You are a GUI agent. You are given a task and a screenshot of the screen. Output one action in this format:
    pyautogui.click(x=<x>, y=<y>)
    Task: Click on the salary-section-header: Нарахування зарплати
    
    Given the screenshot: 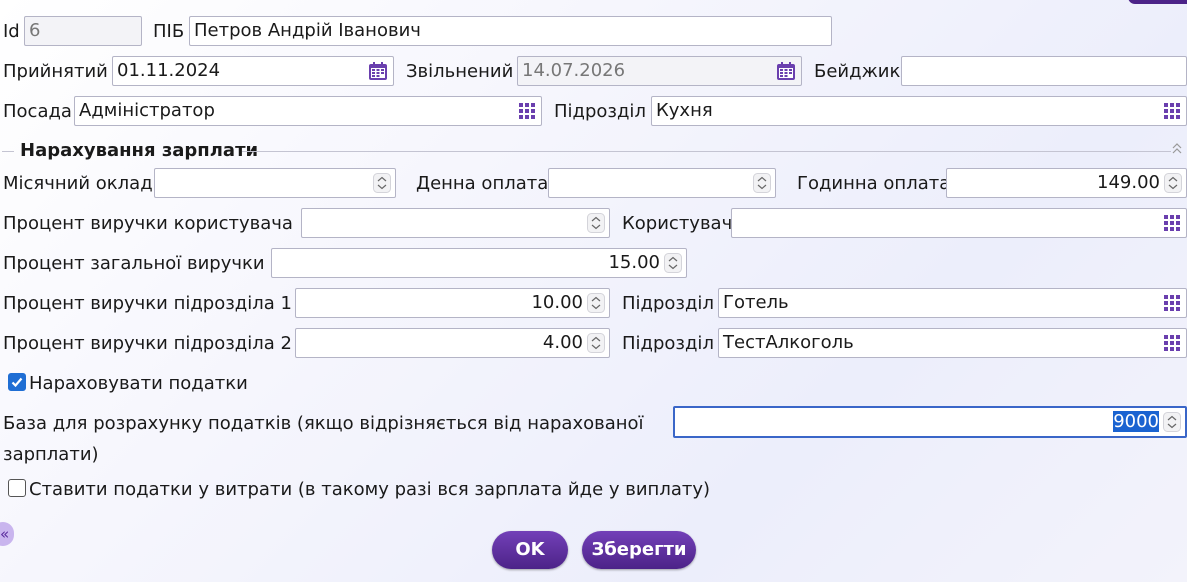 What is the action you would take?
    pyautogui.click(x=593, y=151)
    